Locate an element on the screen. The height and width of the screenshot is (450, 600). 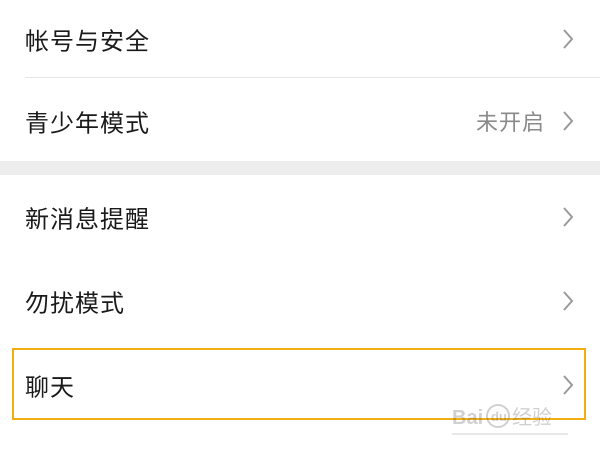
settings-item-label: 聊天 is located at coordinates (50, 387).